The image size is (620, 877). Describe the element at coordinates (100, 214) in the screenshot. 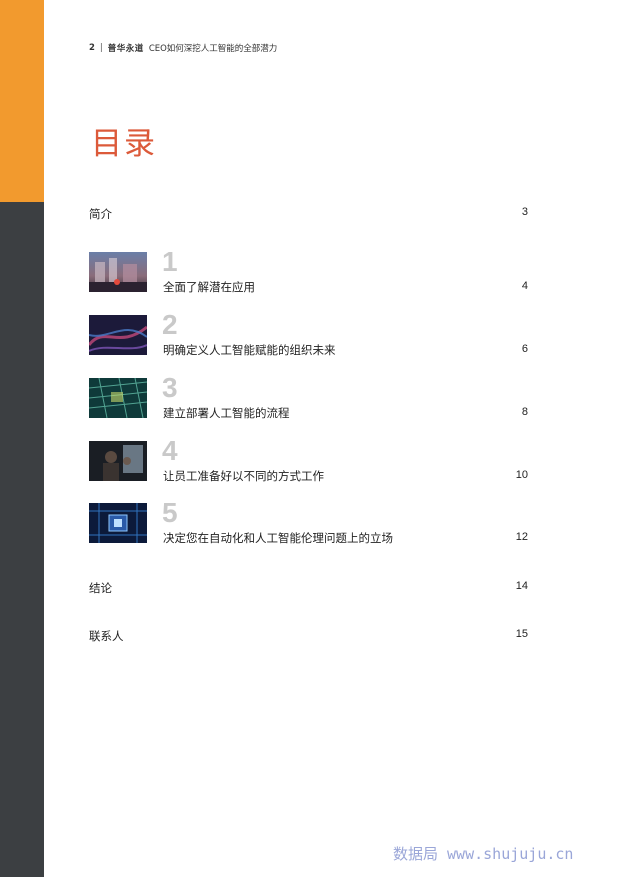

I see `toc-entry-label: 简介` at that location.